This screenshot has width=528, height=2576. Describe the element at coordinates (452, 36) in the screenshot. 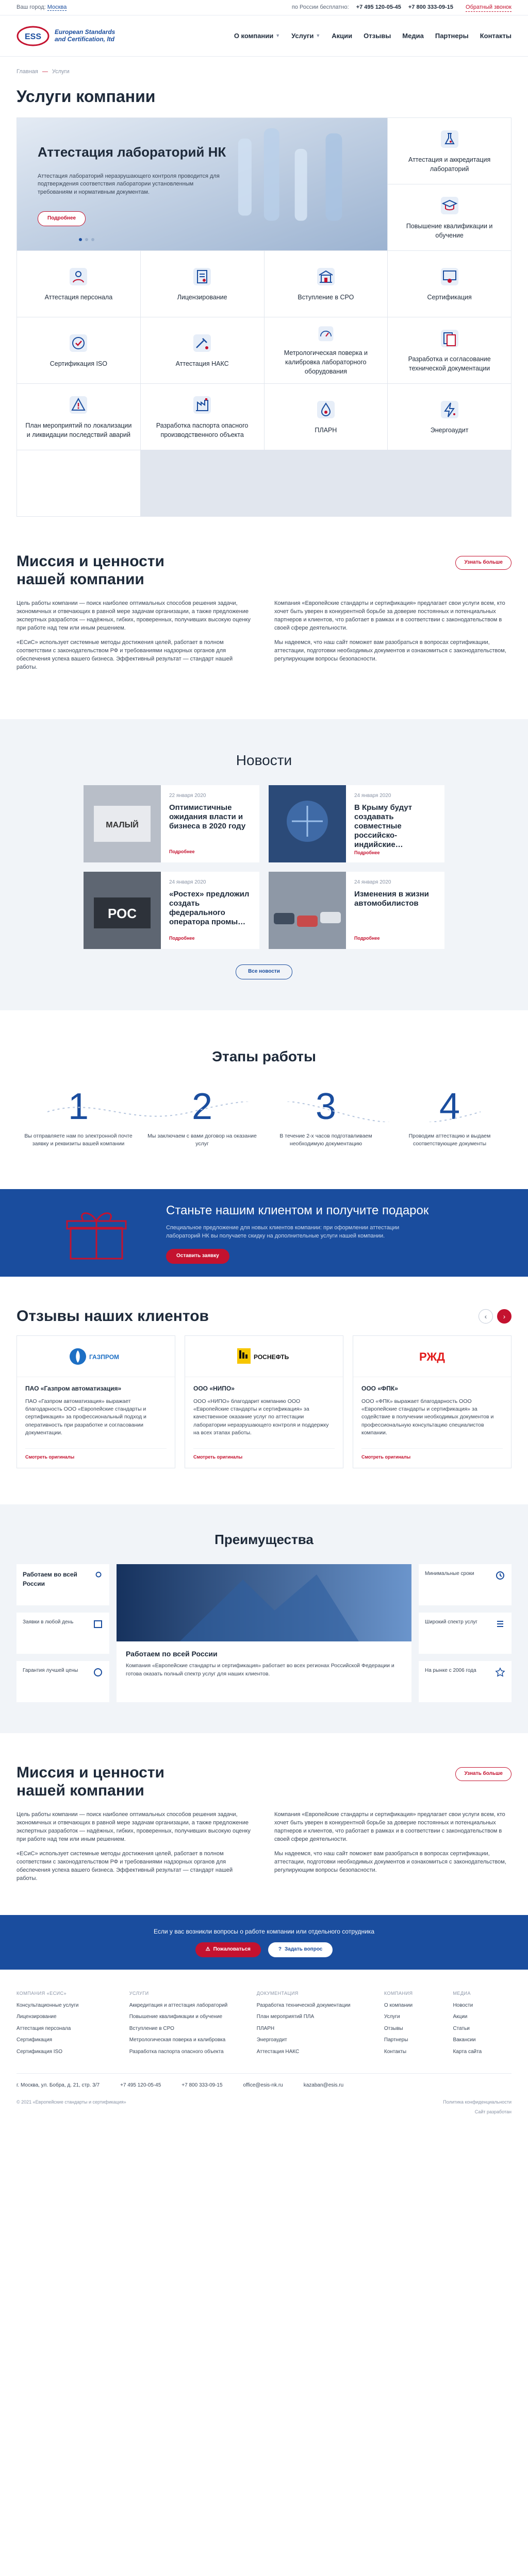

I see `nav-partners: Партнеры` at that location.